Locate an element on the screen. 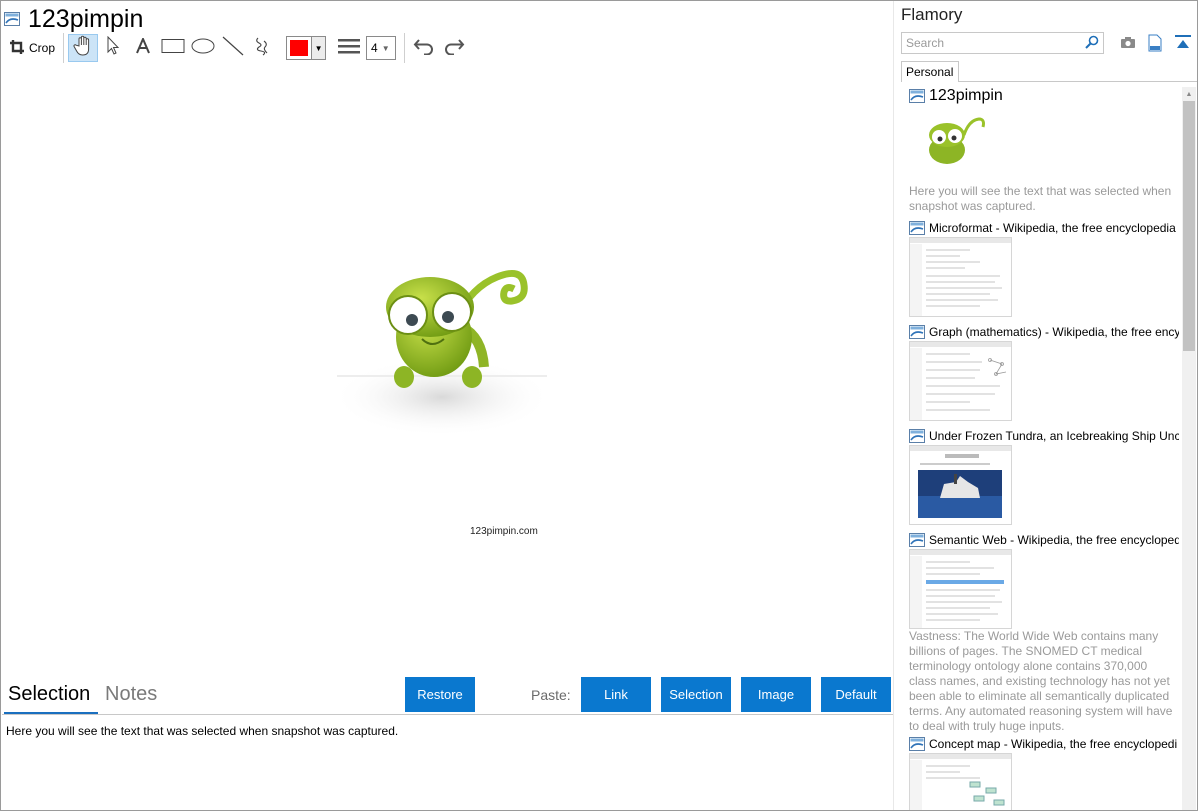 The width and height of the screenshot is (1198, 811). freehand-icon is located at coordinates (263, 48).